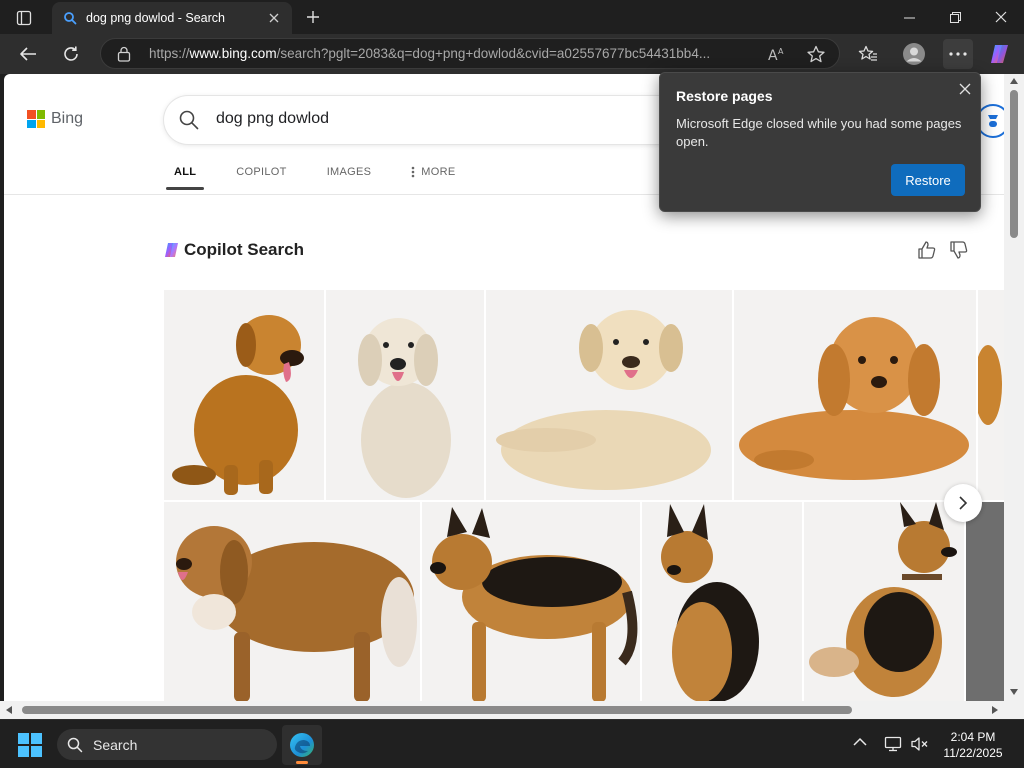  I want to click on search-favicon-icon, so click(70, 18).